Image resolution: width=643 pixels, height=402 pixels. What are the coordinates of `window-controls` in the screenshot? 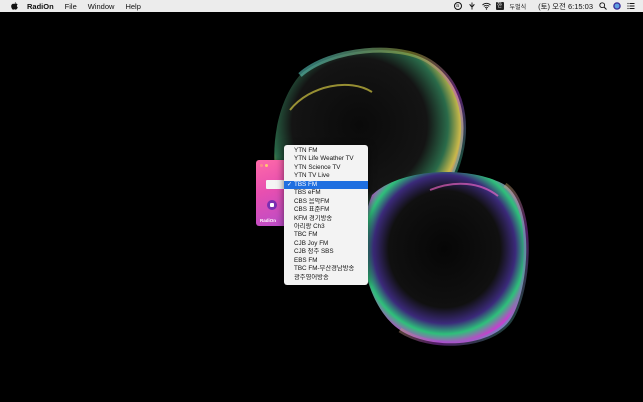 It's located at (264, 165).